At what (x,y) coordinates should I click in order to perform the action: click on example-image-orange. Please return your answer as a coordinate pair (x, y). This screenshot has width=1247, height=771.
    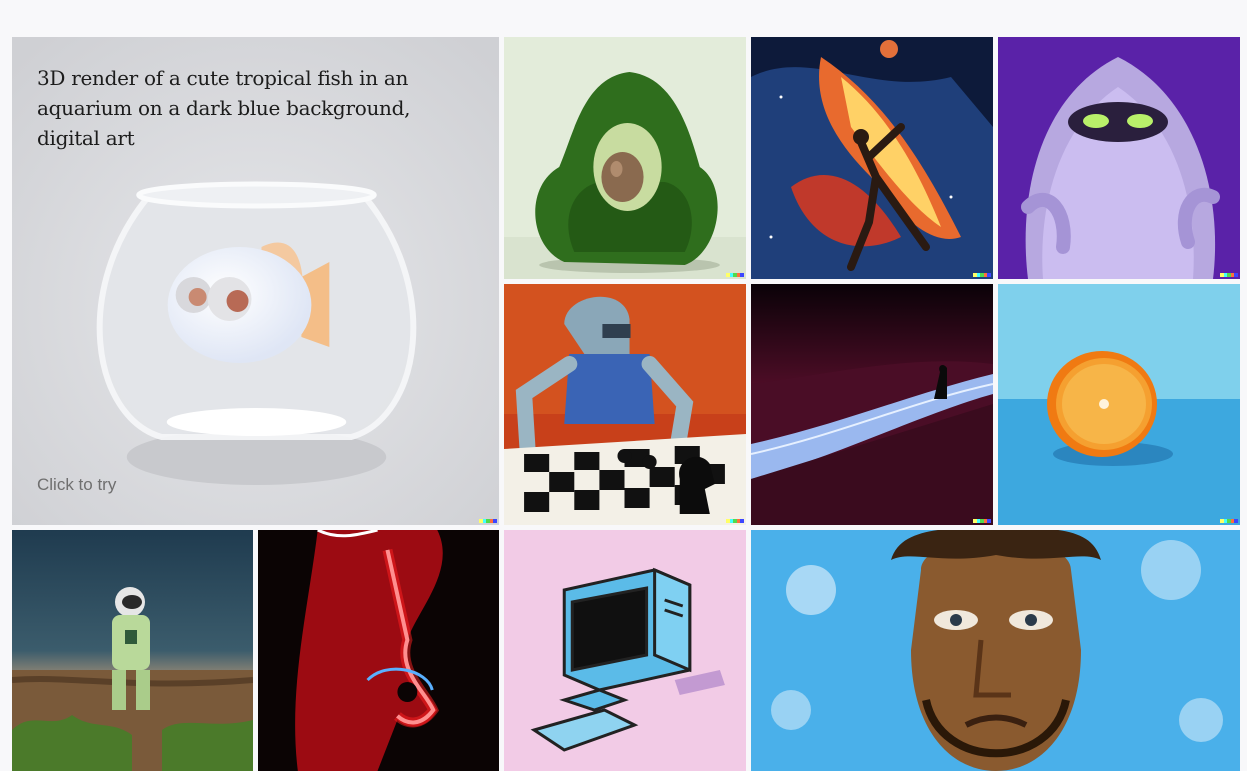
    Looking at the image, I should click on (1119, 404).